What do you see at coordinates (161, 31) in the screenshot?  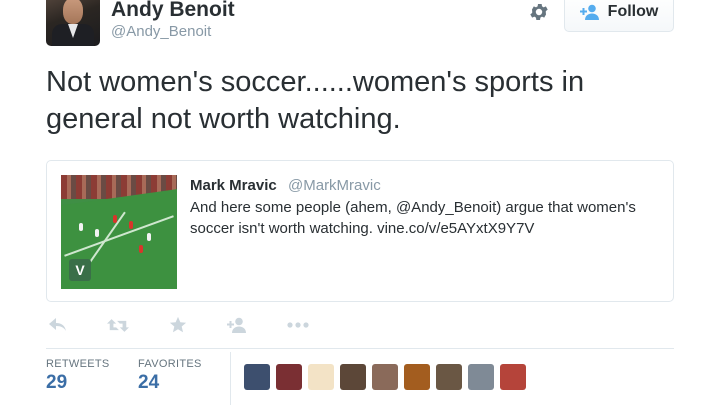 I see `user-handle: @Andy_Benoit` at bounding box center [161, 31].